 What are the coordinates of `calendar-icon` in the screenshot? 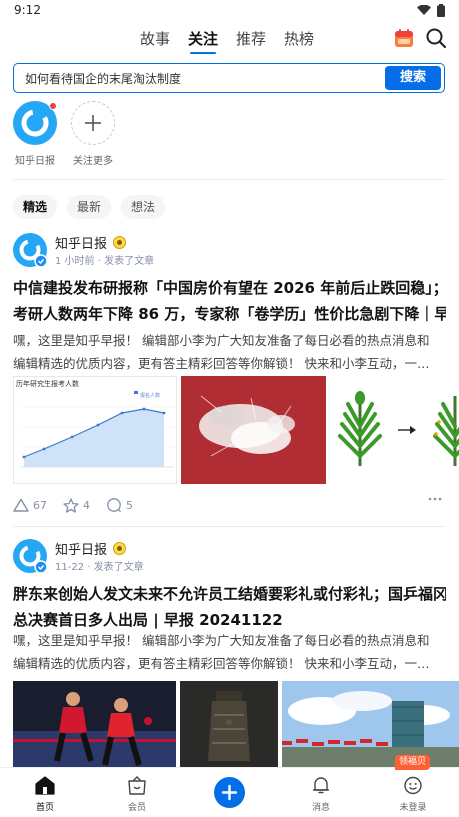 It's located at (404, 38).